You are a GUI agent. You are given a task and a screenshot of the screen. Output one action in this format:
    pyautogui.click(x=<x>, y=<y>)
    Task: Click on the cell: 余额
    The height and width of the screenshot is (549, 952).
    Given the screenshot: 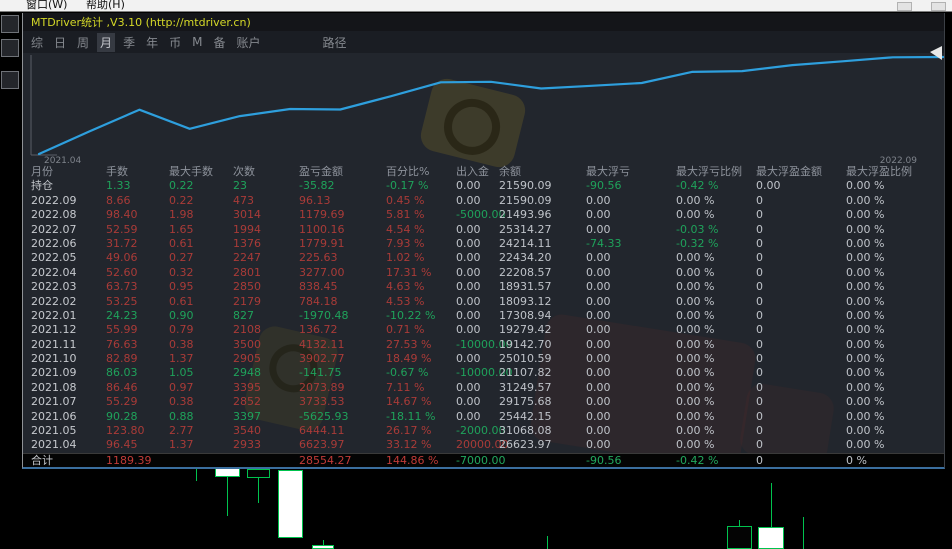 What is the action you would take?
    pyautogui.click(x=510, y=171)
    